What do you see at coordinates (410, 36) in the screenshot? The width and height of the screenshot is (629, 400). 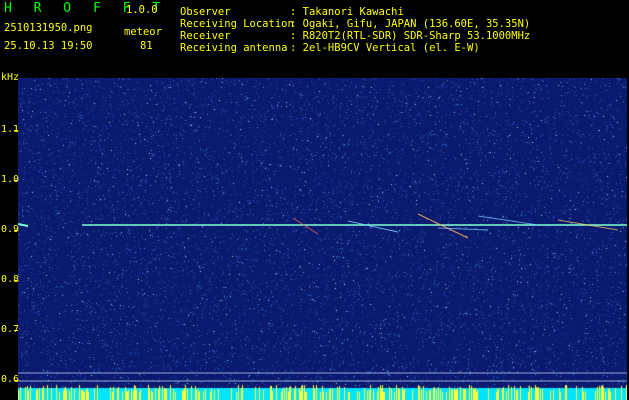 I see `info-value-receiver: : R820T2(RTL-SDR) SDR-Sharp 53.1000MHz` at bounding box center [410, 36].